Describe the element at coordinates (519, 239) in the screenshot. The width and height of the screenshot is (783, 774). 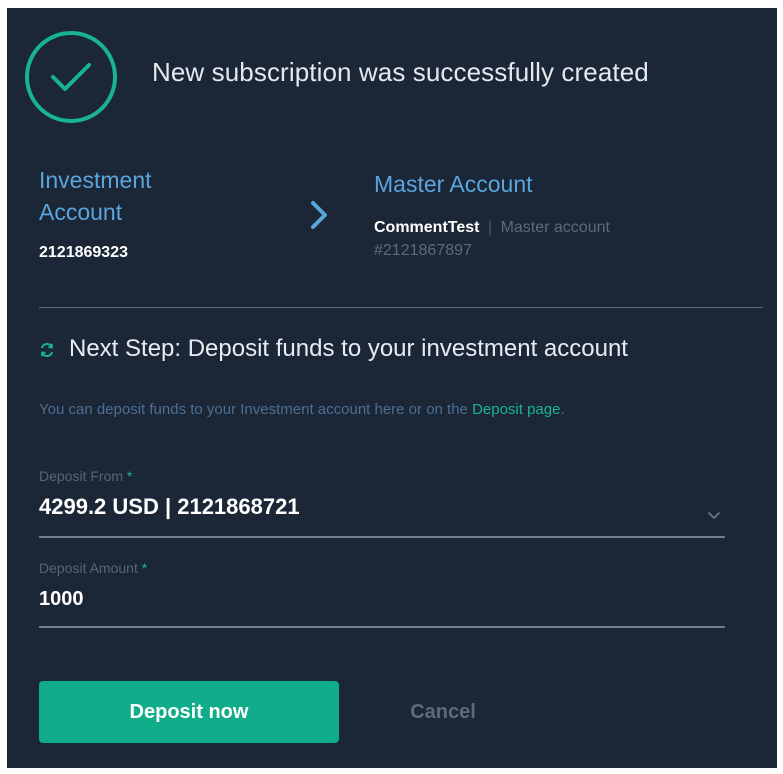
I see `master-account-info: CommentTest | Master account #2121867897` at that location.